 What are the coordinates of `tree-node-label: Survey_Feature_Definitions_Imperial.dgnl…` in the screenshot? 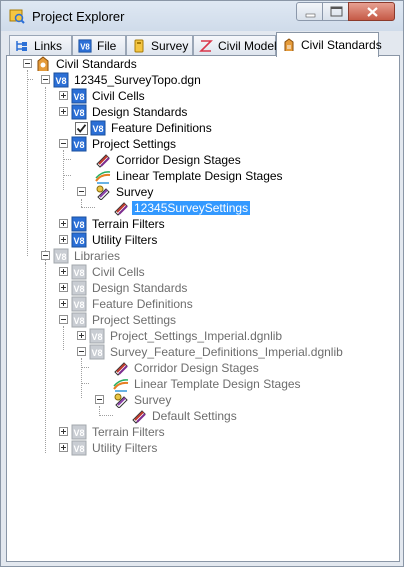 It's located at (226, 352).